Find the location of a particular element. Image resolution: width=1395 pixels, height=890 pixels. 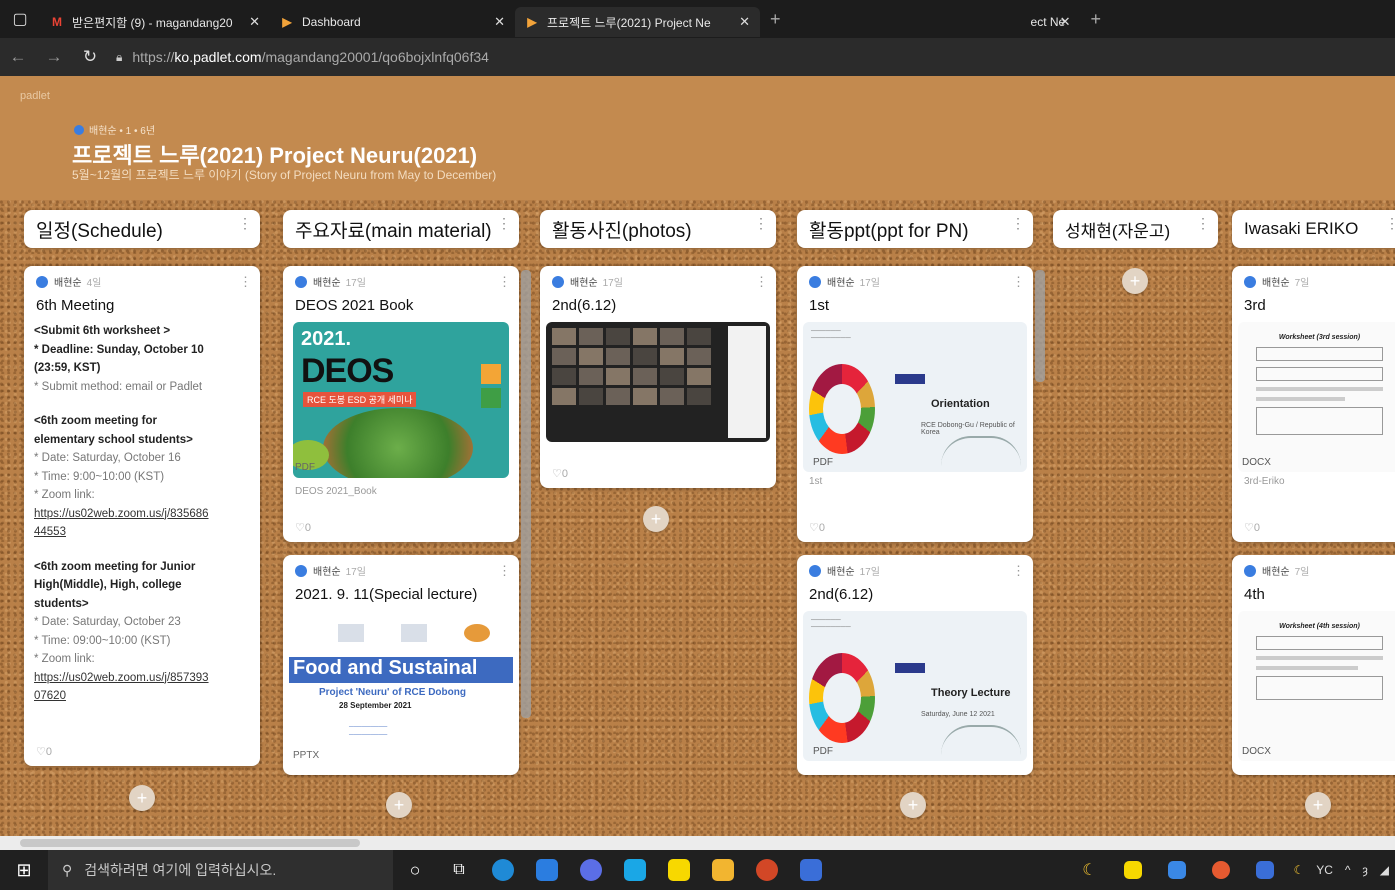

tab-project-neuru-2: ect Ne ✕ is located at coordinates (1051, 22).